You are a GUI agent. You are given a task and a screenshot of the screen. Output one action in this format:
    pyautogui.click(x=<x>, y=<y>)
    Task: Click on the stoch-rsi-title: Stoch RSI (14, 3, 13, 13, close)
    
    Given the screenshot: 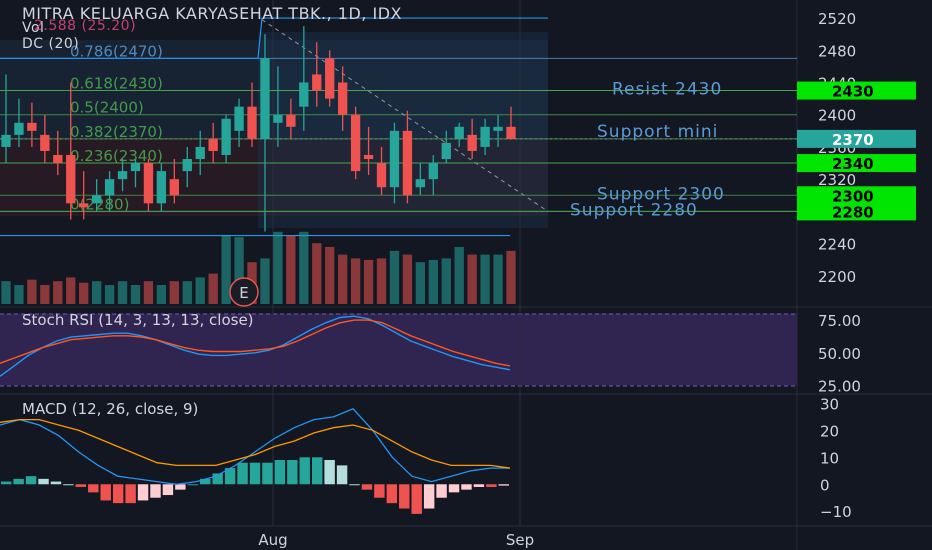 What is the action you would take?
    pyautogui.click(x=138, y=320)
    